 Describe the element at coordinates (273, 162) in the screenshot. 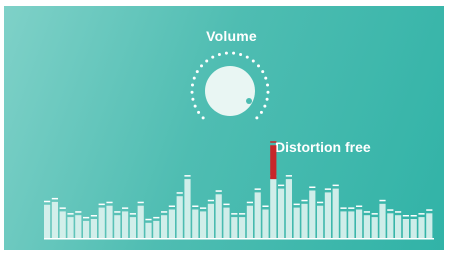

I see `peak-bar` at that location.